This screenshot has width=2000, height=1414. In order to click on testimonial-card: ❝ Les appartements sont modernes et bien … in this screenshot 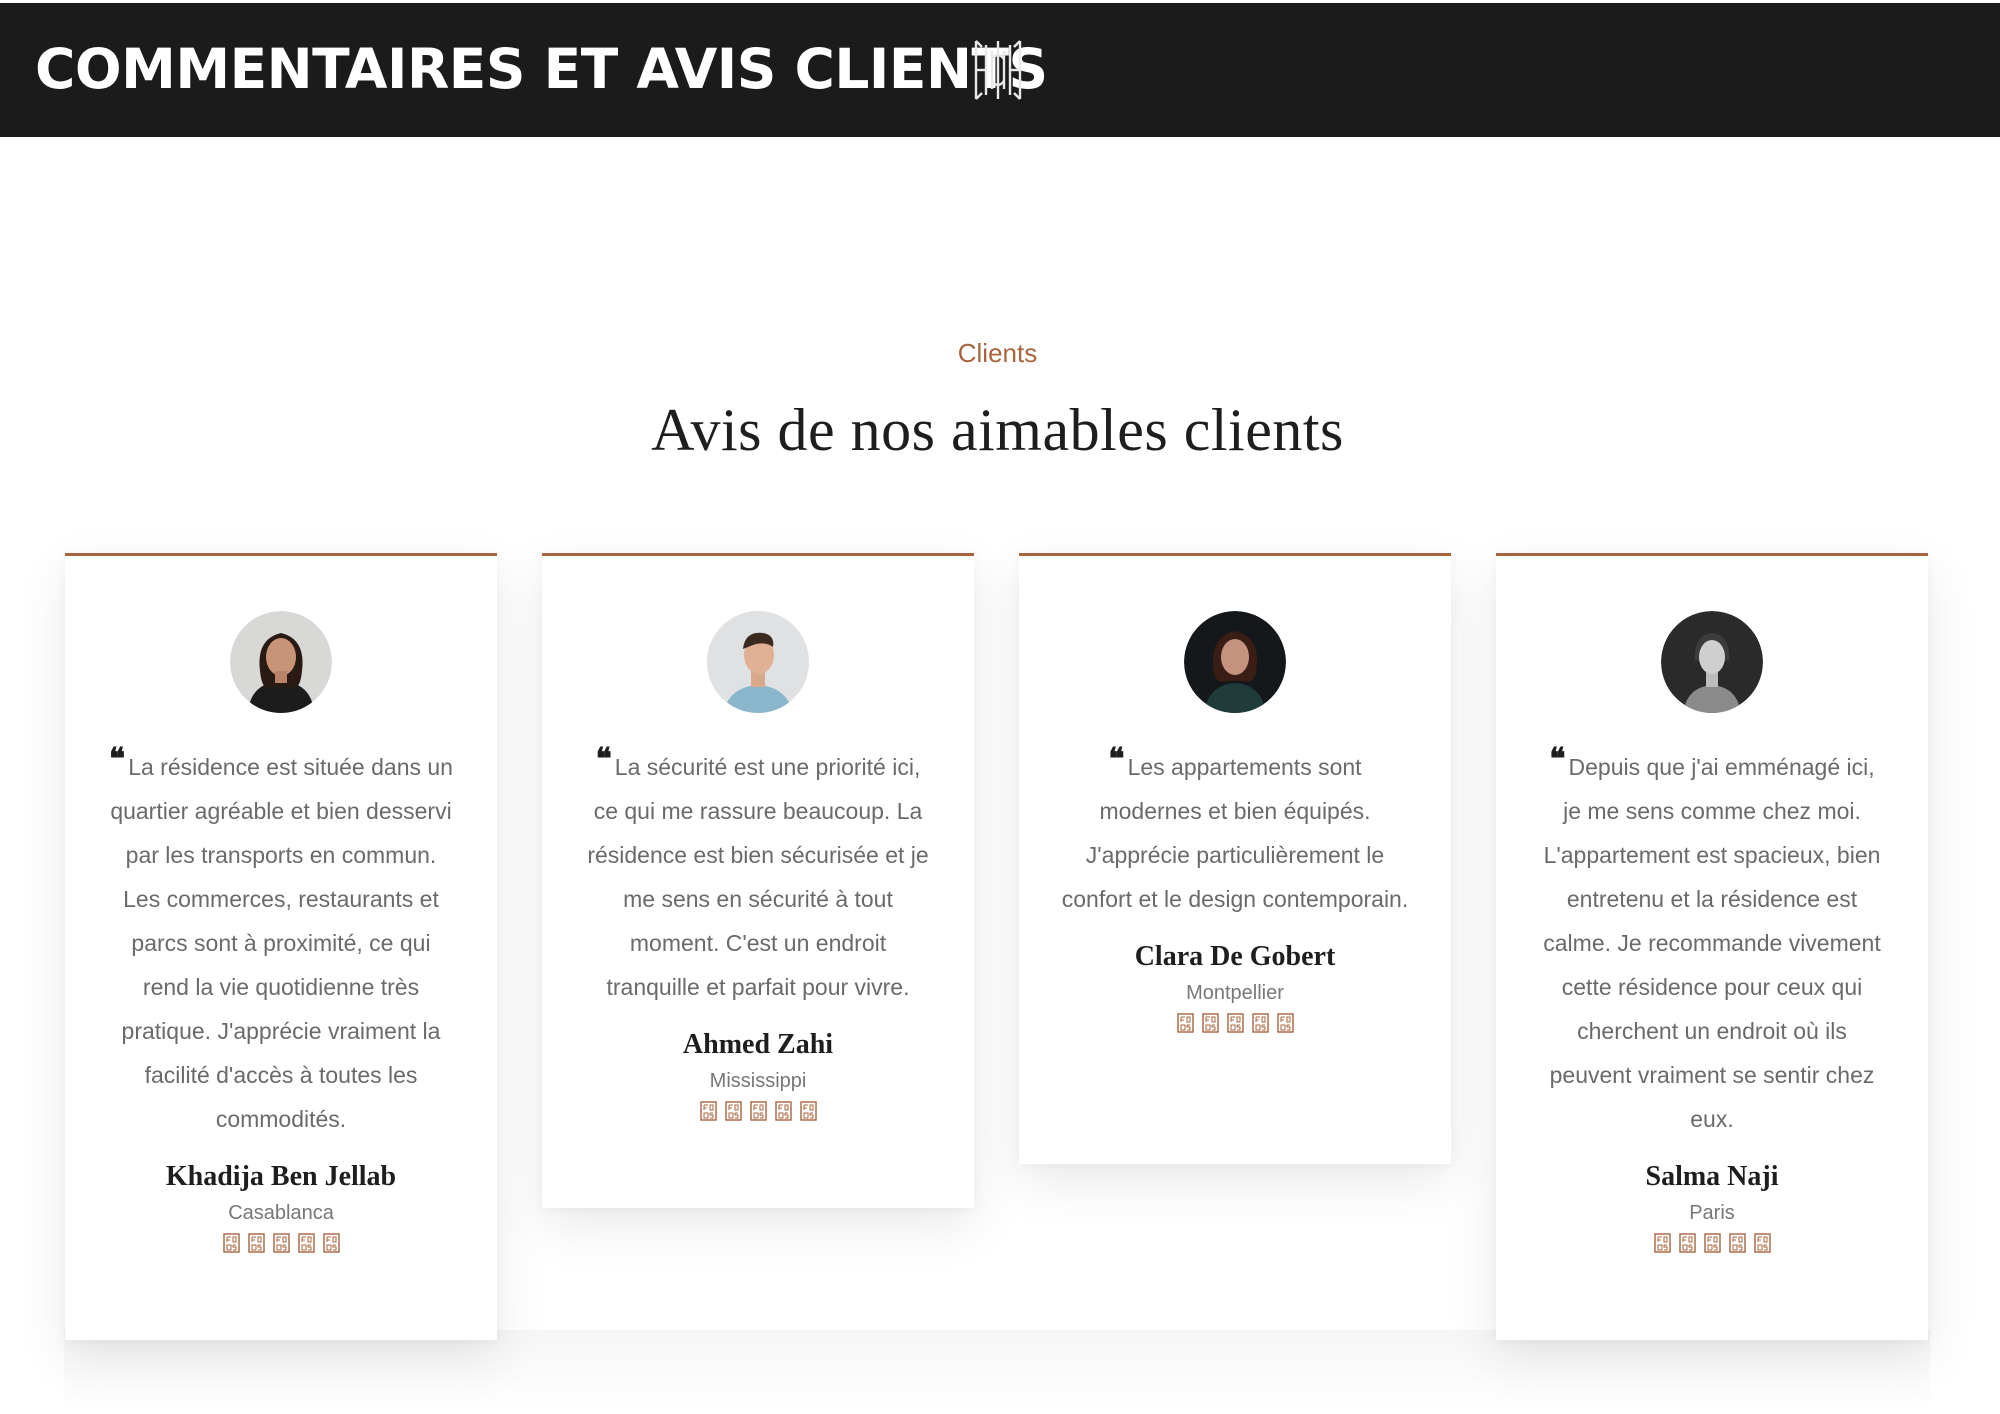, I will do `click(1235, 858)`.